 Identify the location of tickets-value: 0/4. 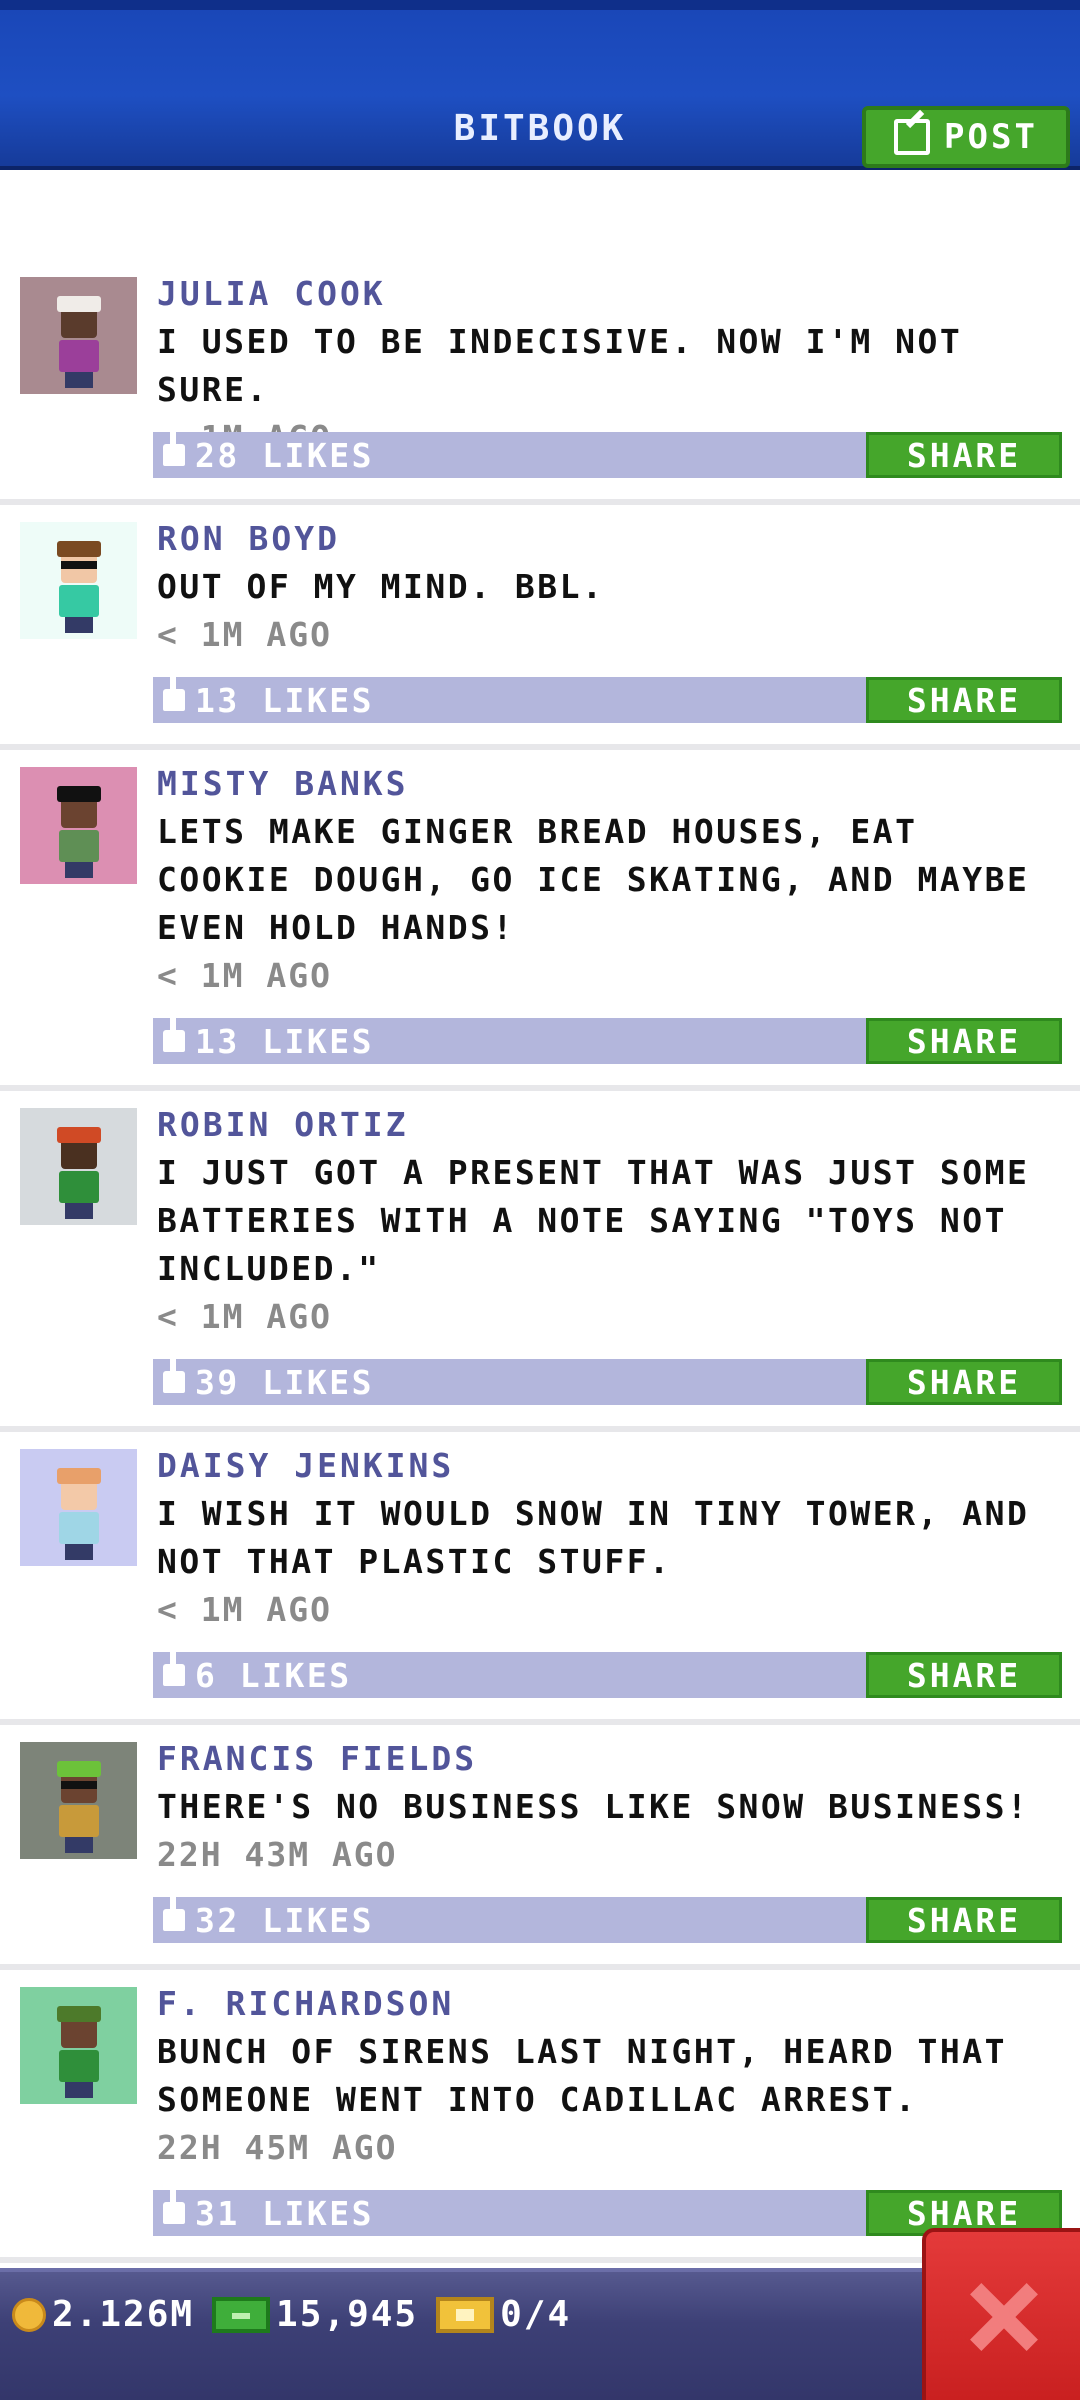
(536, 2314).